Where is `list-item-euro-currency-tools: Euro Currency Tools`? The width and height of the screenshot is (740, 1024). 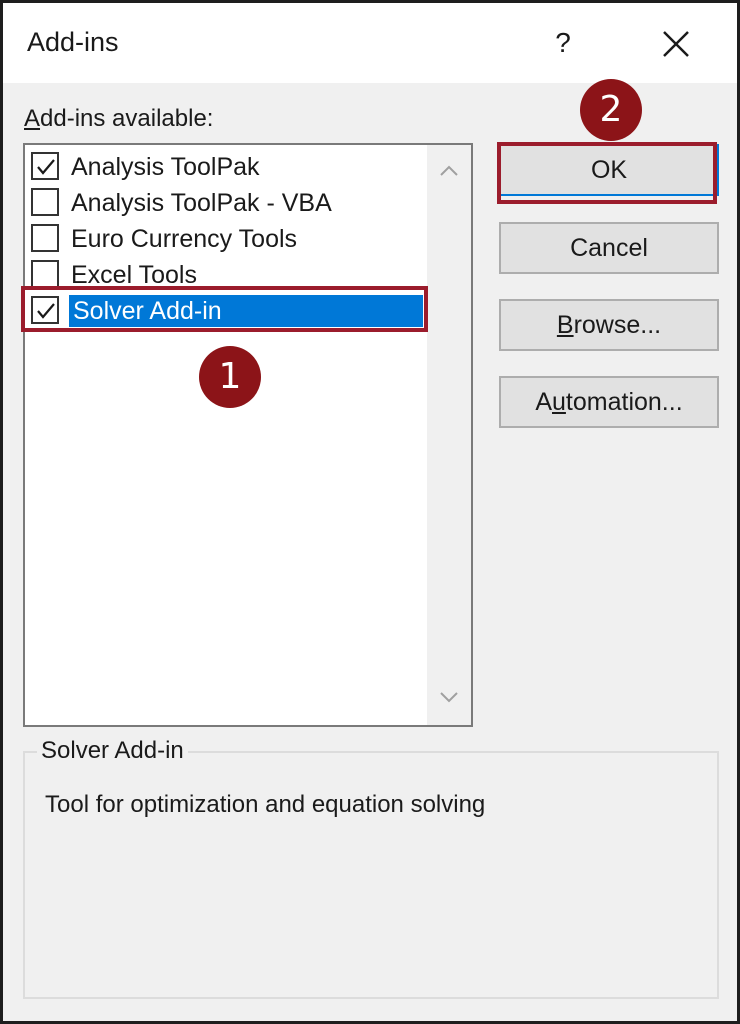 list-item-euro-currency-tools: Euro Currency Tools is located at coordinates (227, 239).